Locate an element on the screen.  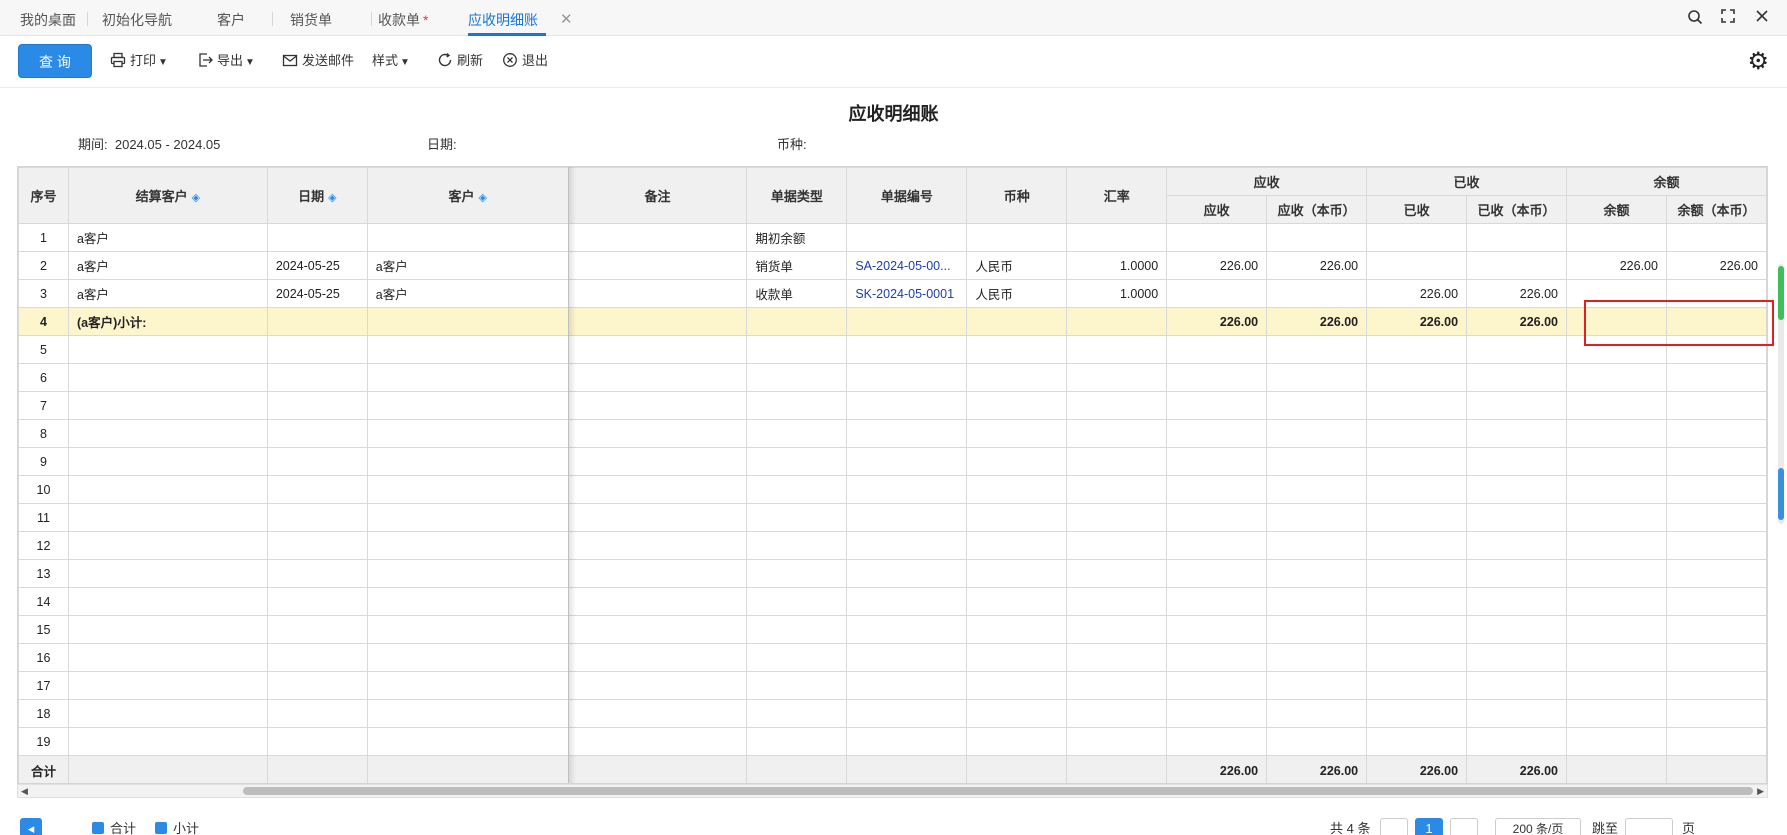
table-row: 15 is located at coordinates (892, 629).